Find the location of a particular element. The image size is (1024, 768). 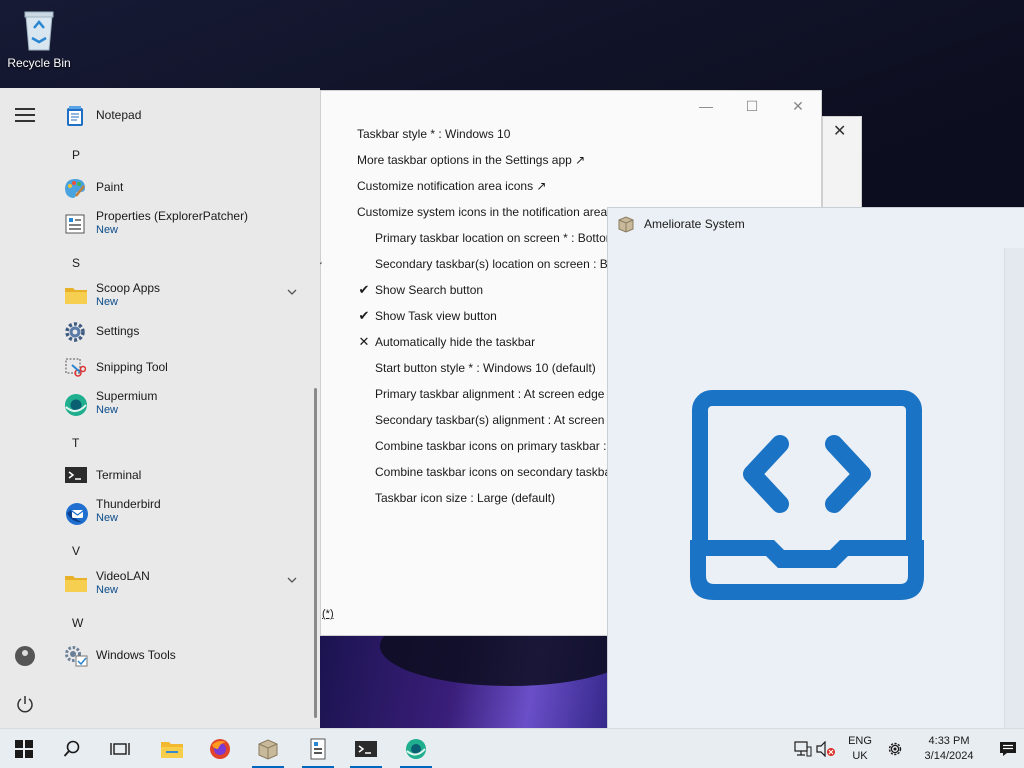

task-view-icon is located at coordinates (120, 749).